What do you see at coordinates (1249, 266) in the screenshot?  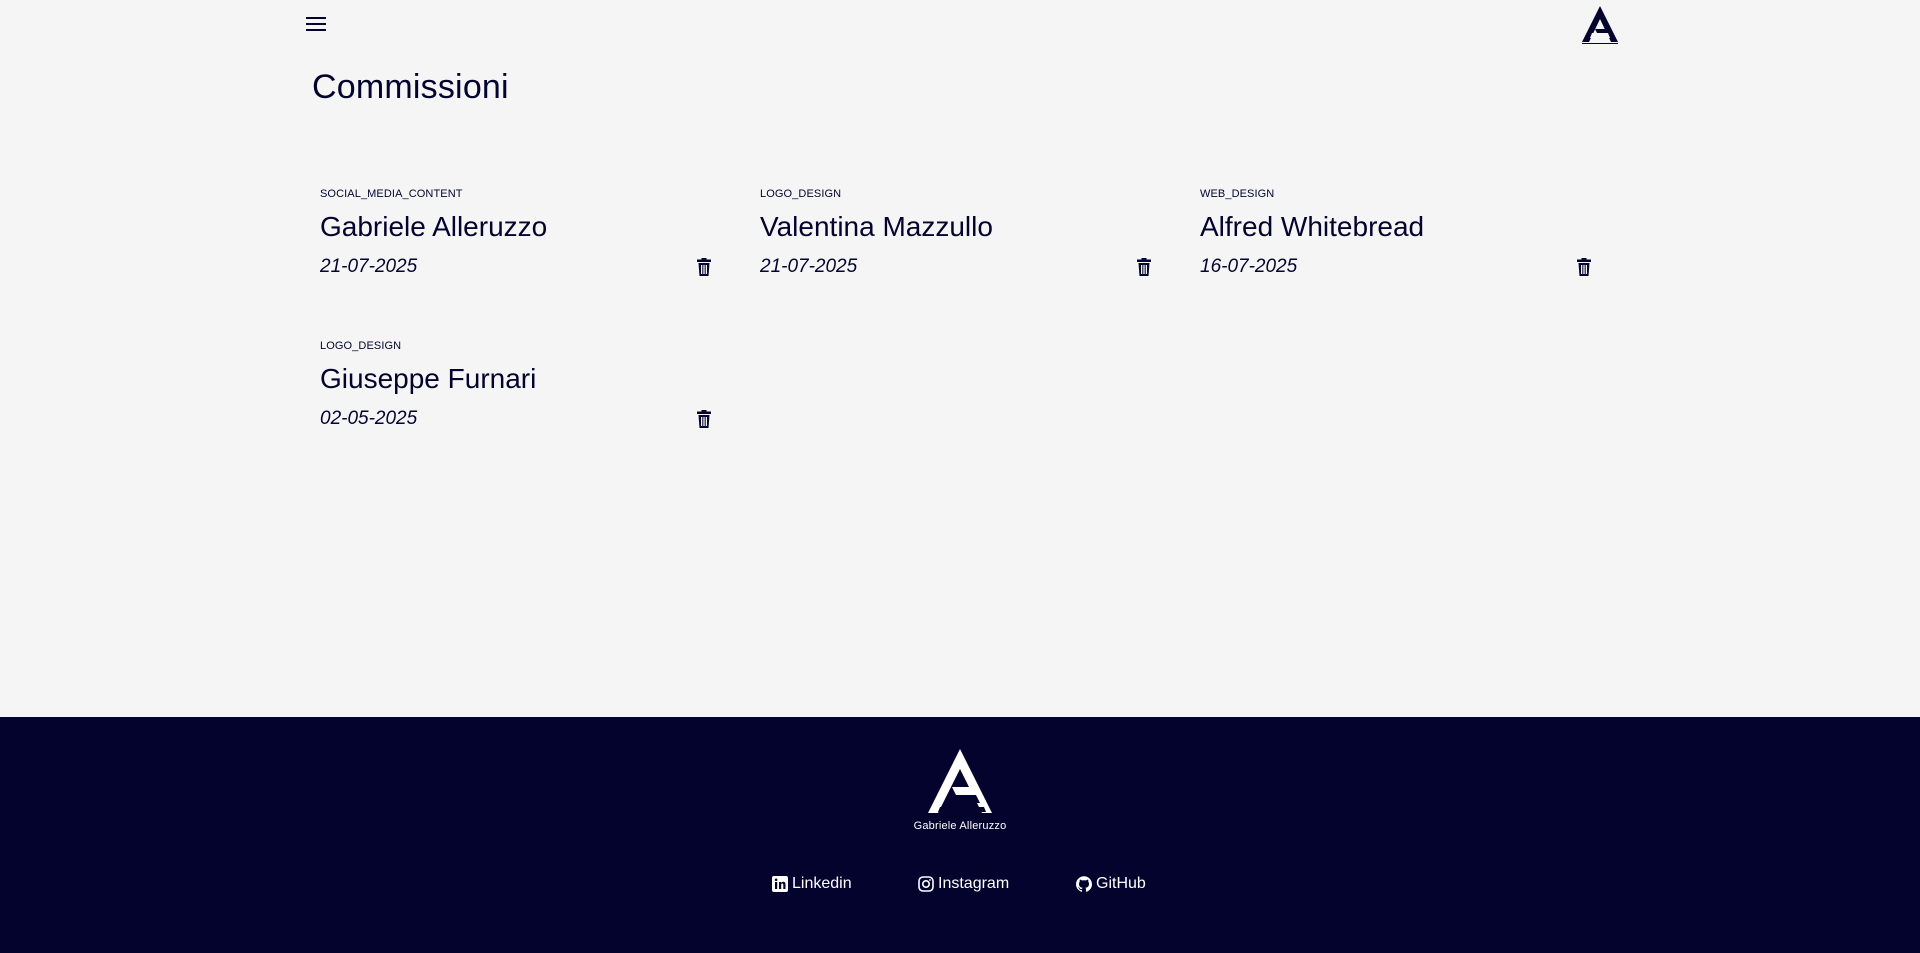 I see `commission-date: 16-07-2025` at bounding box center [1249, 266].